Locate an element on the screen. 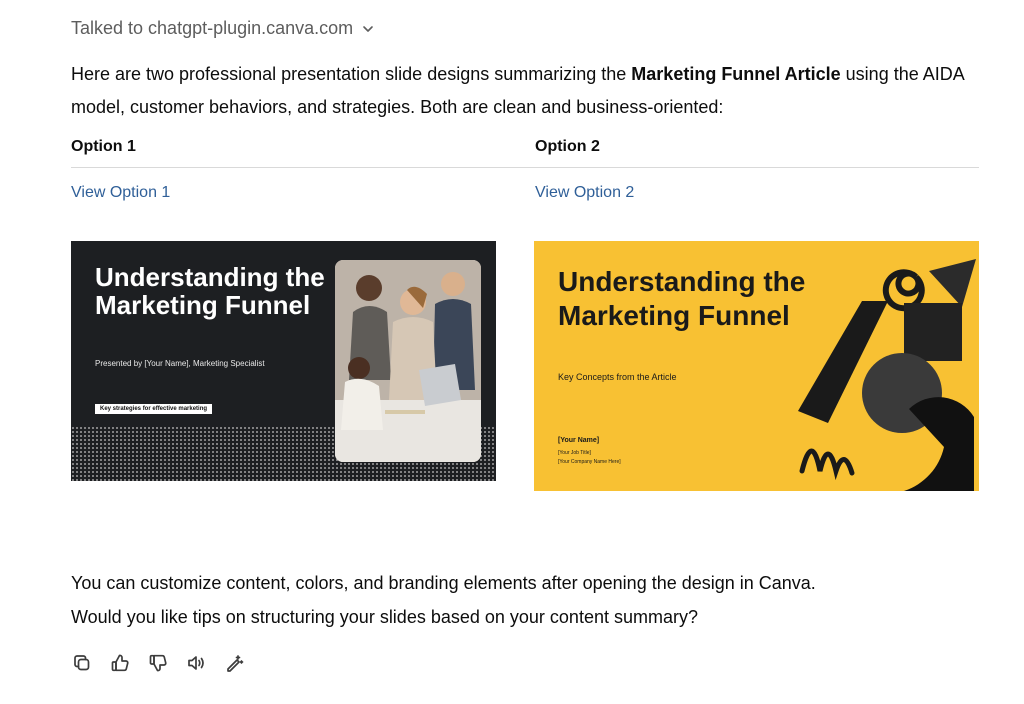 Image resolution: width=1024 pixels, height=704 pixels. slide-1-team-photo is located at coordinates (408, 361).